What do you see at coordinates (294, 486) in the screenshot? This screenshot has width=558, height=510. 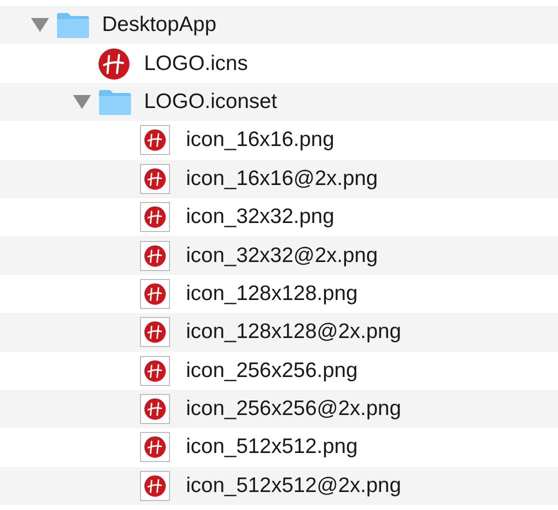 I see `file-name: icon_512x512@2x.png` at bounding box center [294, 486].